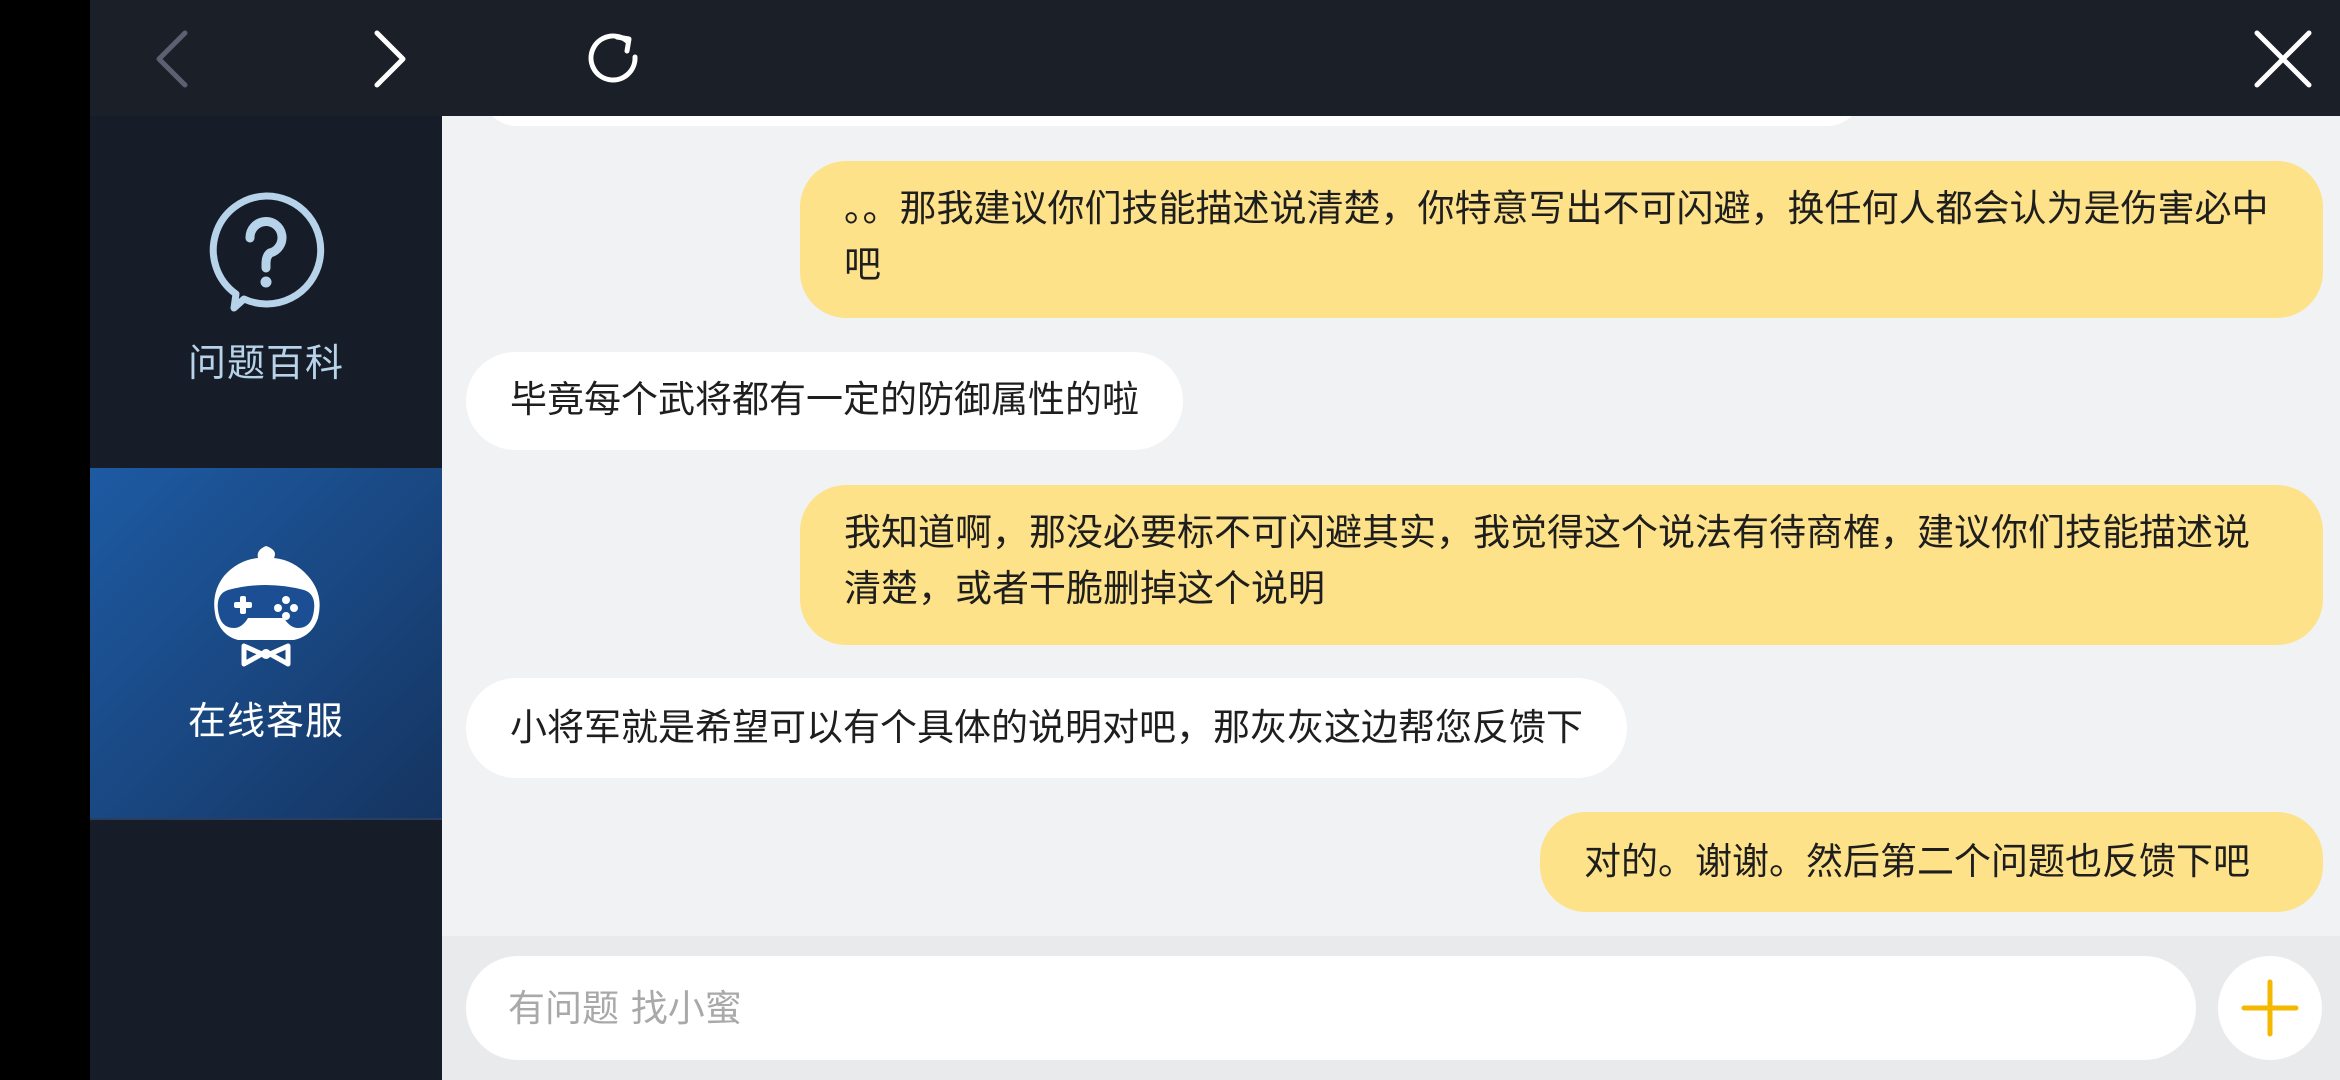  I want to click on sidebar-item-label: 问题百科, so click(265, 363).